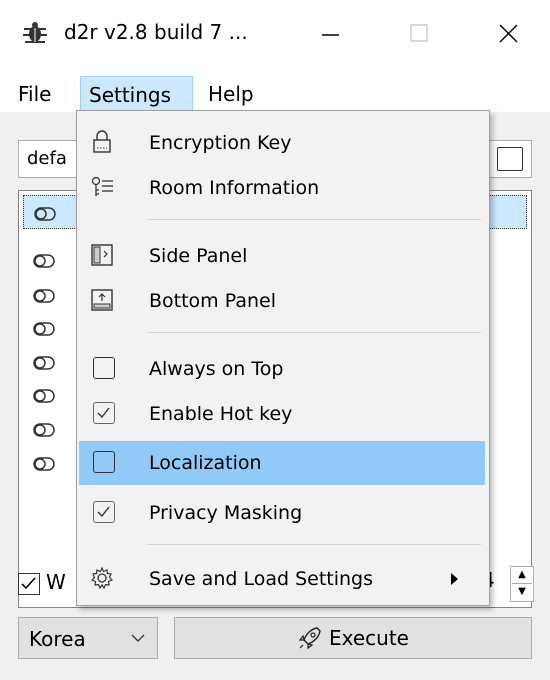 This screenshot has width=550, height=680. Describe the element at coordinates (212, 301) in the screenshot. I see `menu-item-label: Bottom Panel` at that location.